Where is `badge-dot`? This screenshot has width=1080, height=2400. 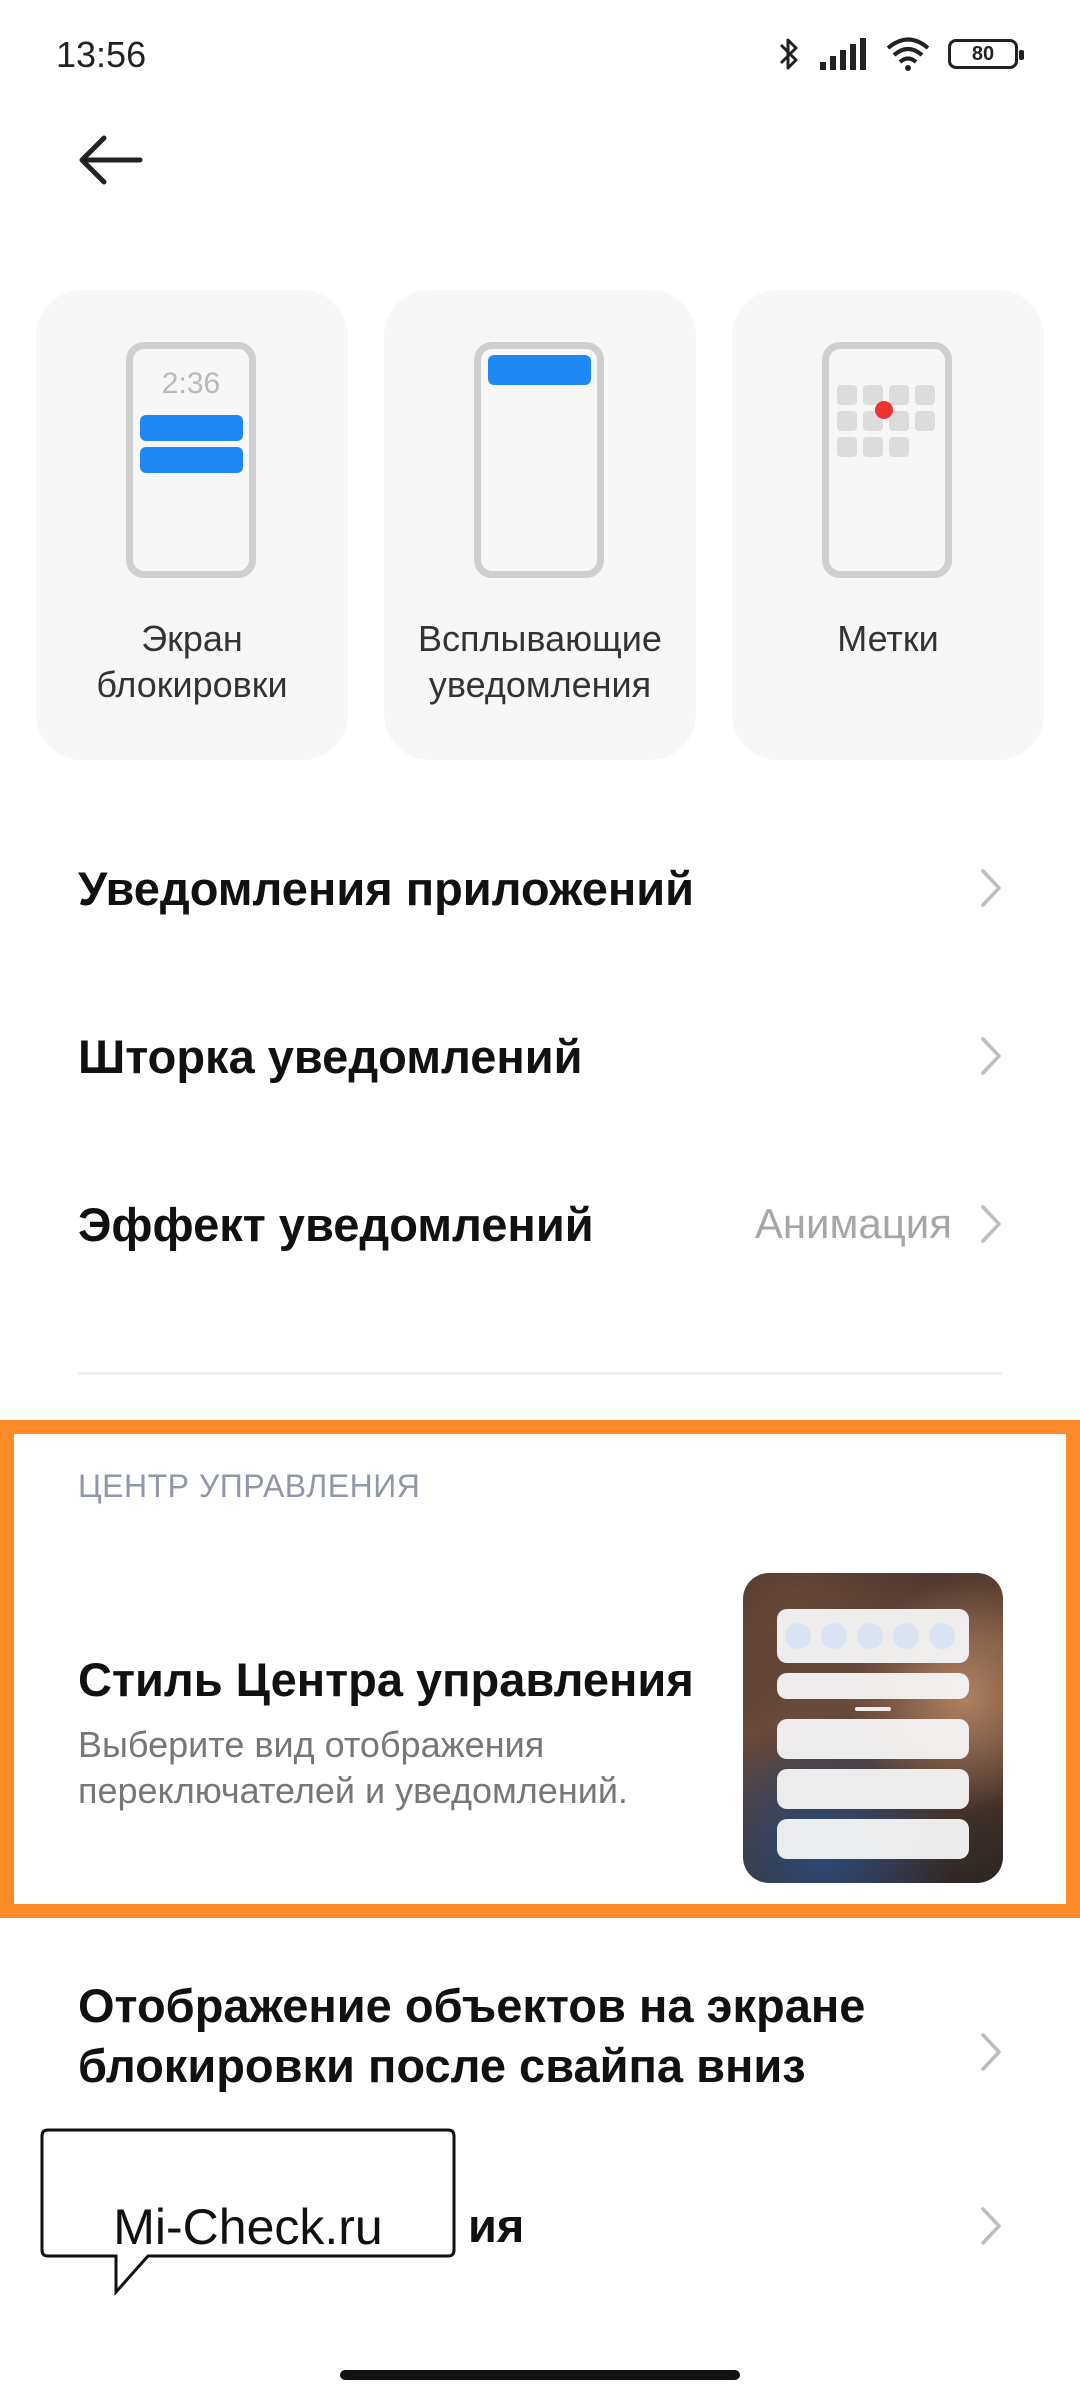
badge-dot is located at coordinates (884, 410).